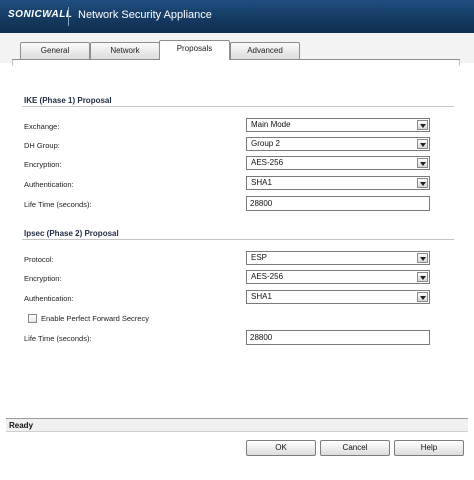  Describe the element at coordinates (355, 448) in the screenshot. I see `cancel-button: Cancel` at that location.